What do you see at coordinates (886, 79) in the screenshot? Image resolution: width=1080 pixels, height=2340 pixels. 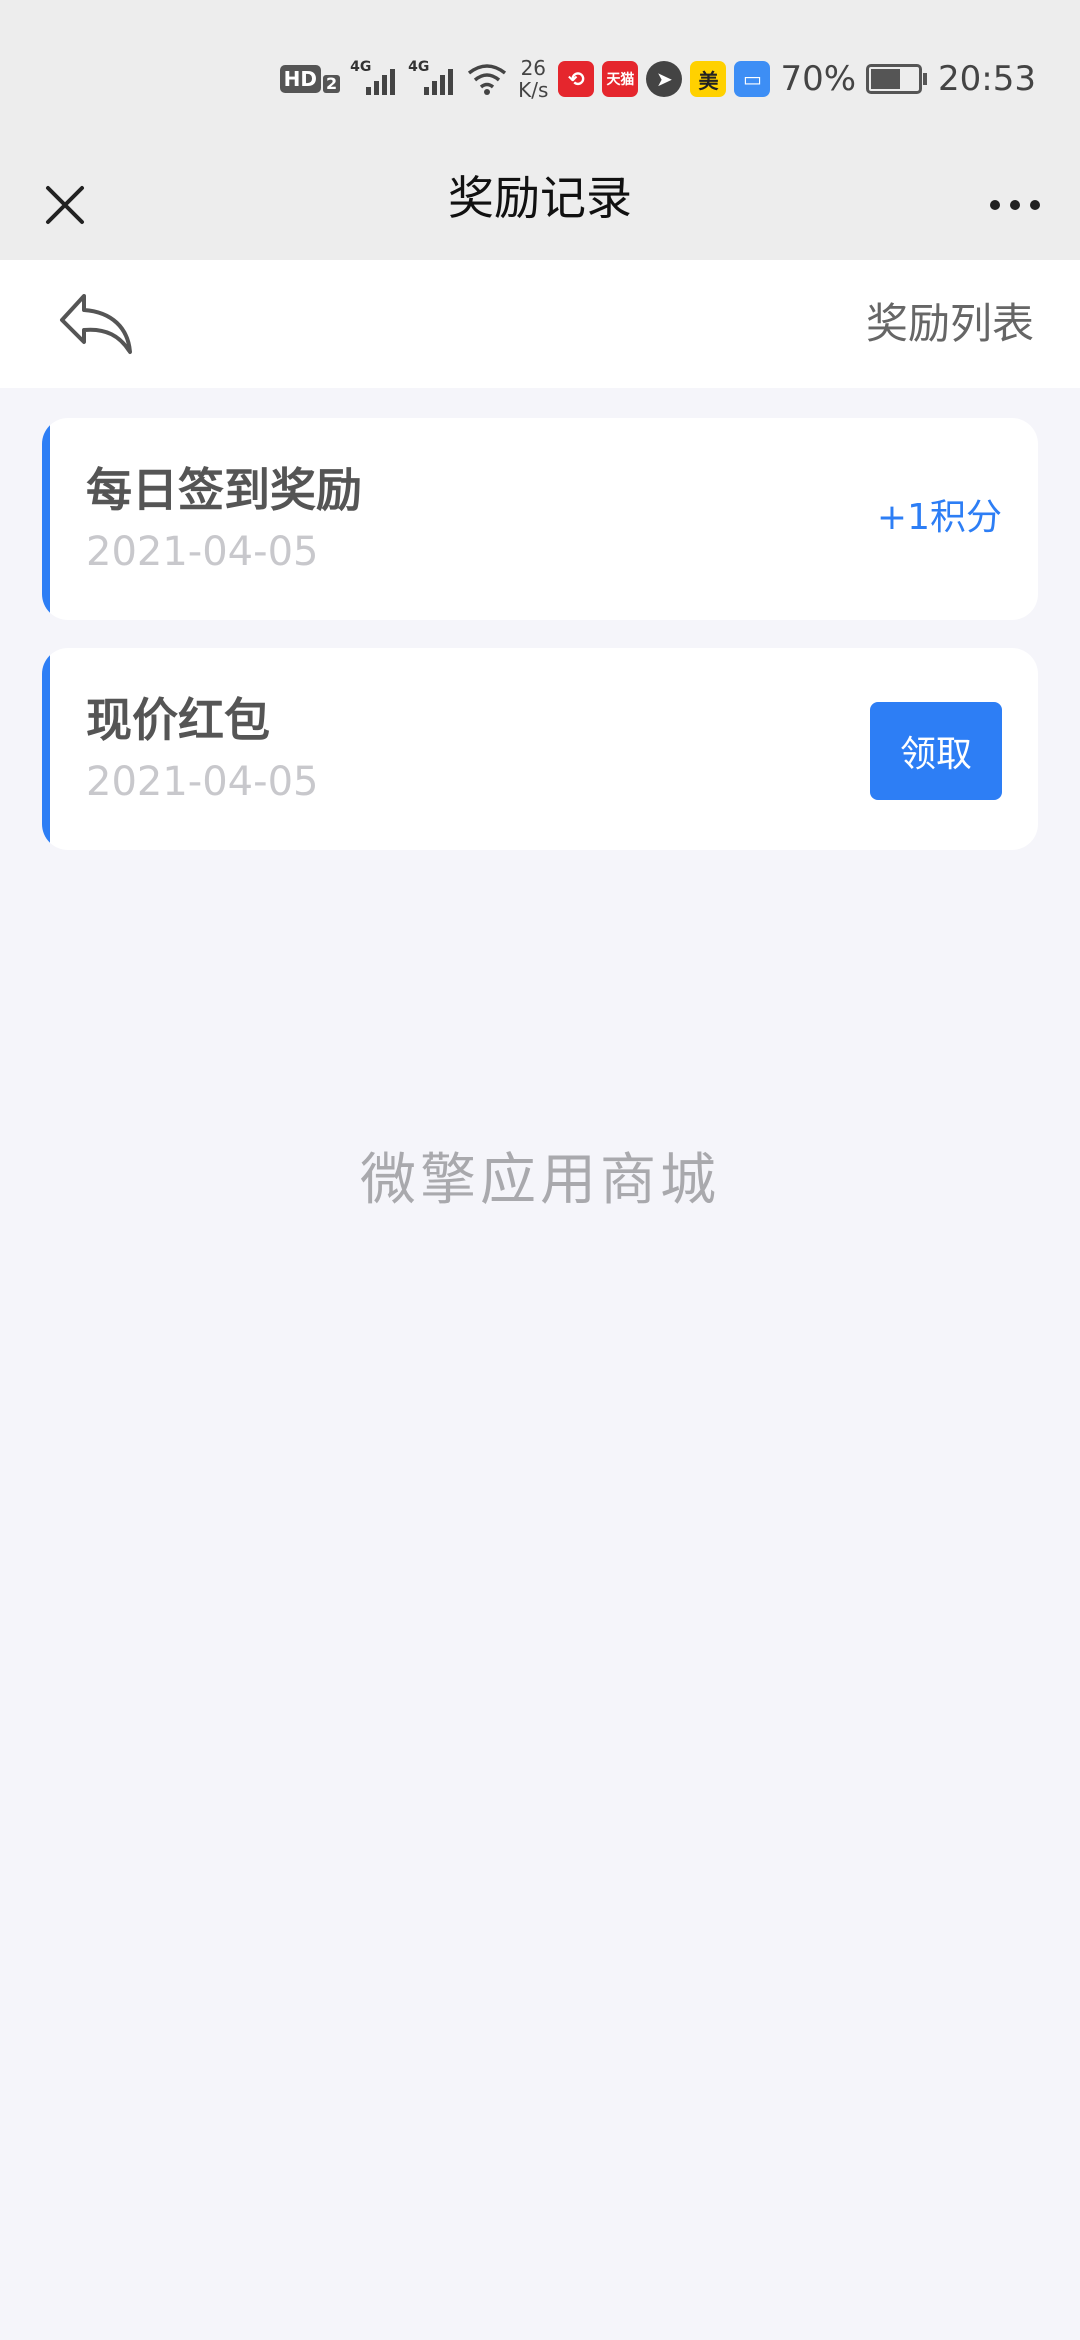 I see `battery-fill` at bounding box center [886, 79].